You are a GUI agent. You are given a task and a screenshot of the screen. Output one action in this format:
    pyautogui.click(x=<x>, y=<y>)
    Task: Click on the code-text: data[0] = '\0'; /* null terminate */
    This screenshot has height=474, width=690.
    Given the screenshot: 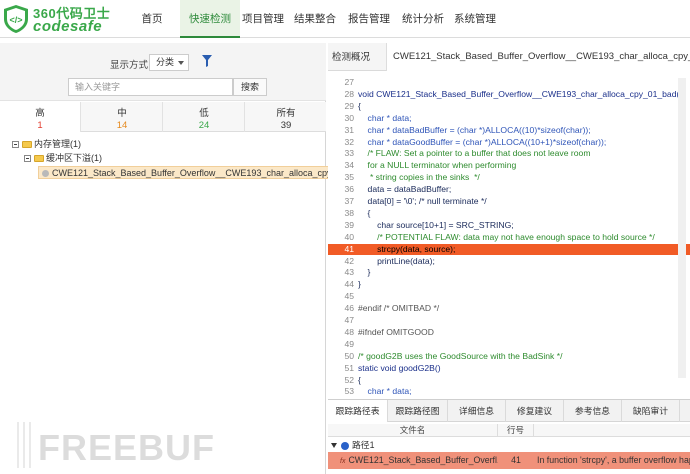 What is the action you would take?
    pyautogui.click(x=422, y=201)
    